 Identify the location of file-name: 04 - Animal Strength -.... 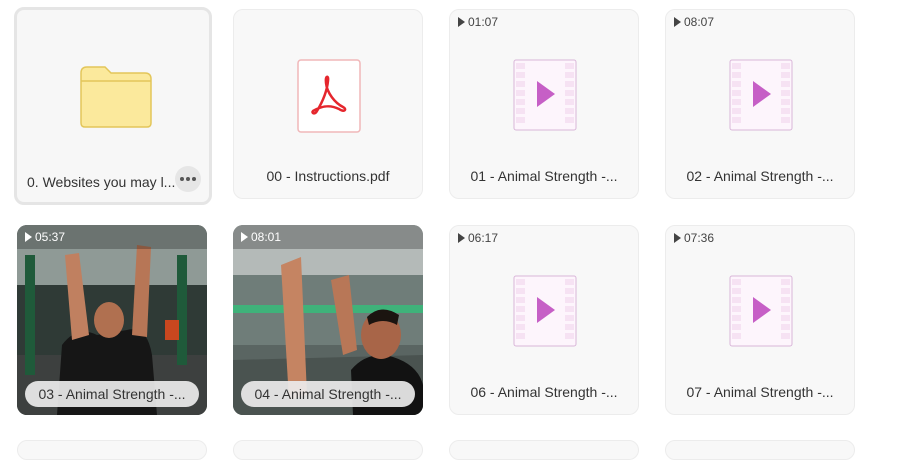
(328, 394).